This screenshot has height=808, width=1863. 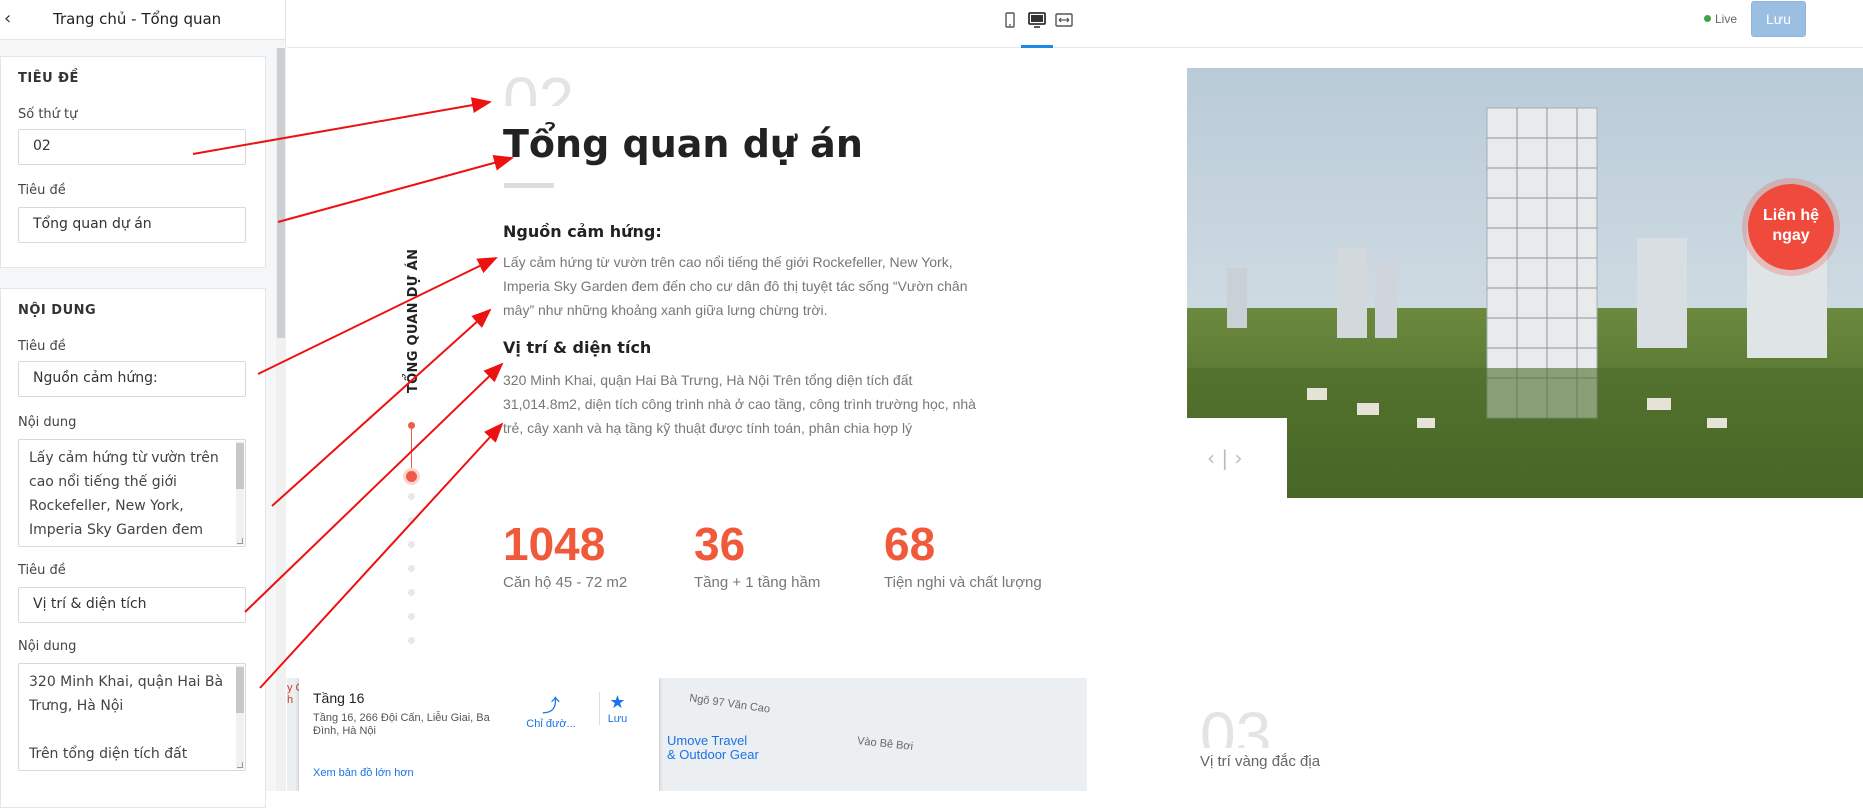 I want to click on live-status: Live, so click(x=1720, y=19).